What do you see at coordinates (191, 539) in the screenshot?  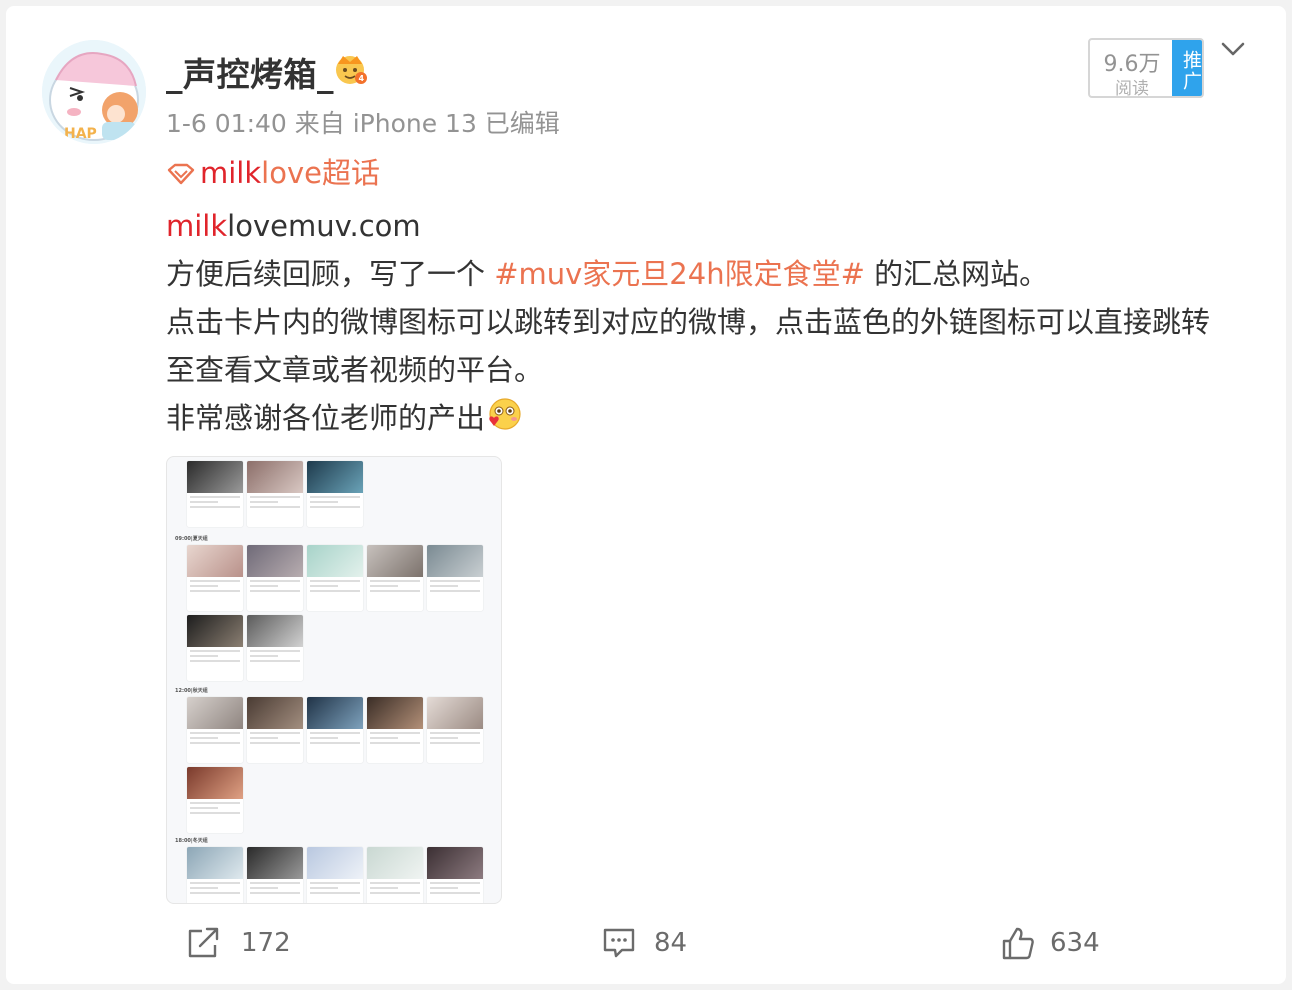 I see `thumbnail-section-title: 09:00|夏天组` at bounding box center [191, 539].